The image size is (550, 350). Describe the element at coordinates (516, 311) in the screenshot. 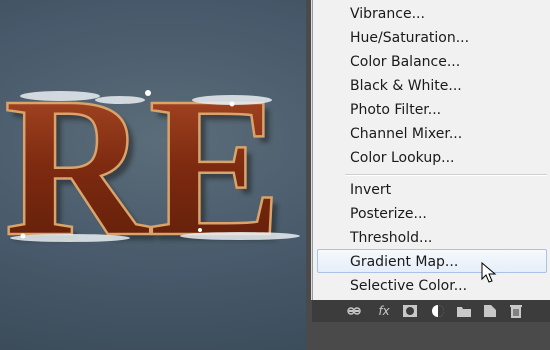

I see `trash-icon` at that location.